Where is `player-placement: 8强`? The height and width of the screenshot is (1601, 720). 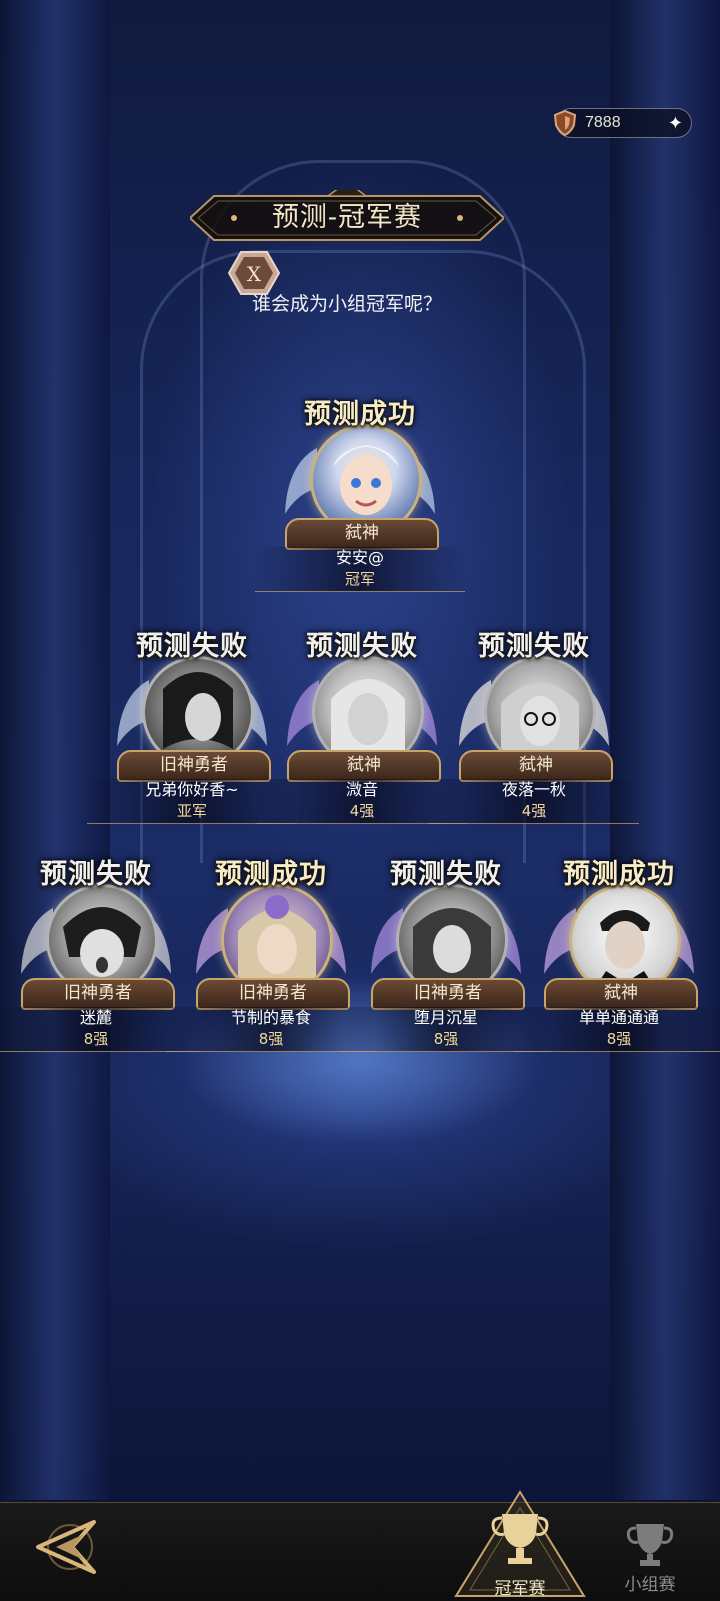
player-placement: 8强 is located at coordinates (617, 1040).